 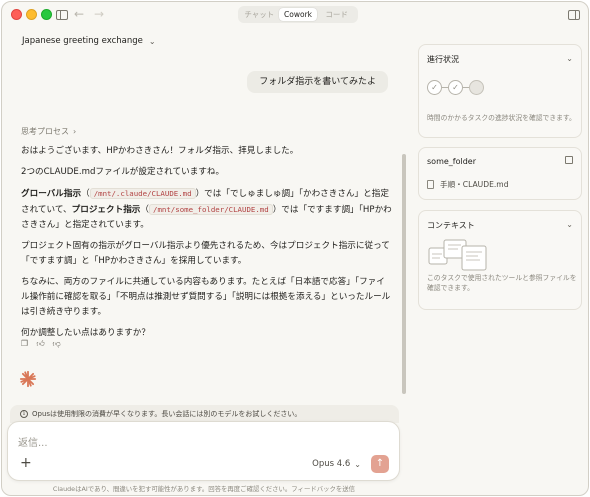 I want to click on tab-cowork: Cowork, so click(x=298, y=14).